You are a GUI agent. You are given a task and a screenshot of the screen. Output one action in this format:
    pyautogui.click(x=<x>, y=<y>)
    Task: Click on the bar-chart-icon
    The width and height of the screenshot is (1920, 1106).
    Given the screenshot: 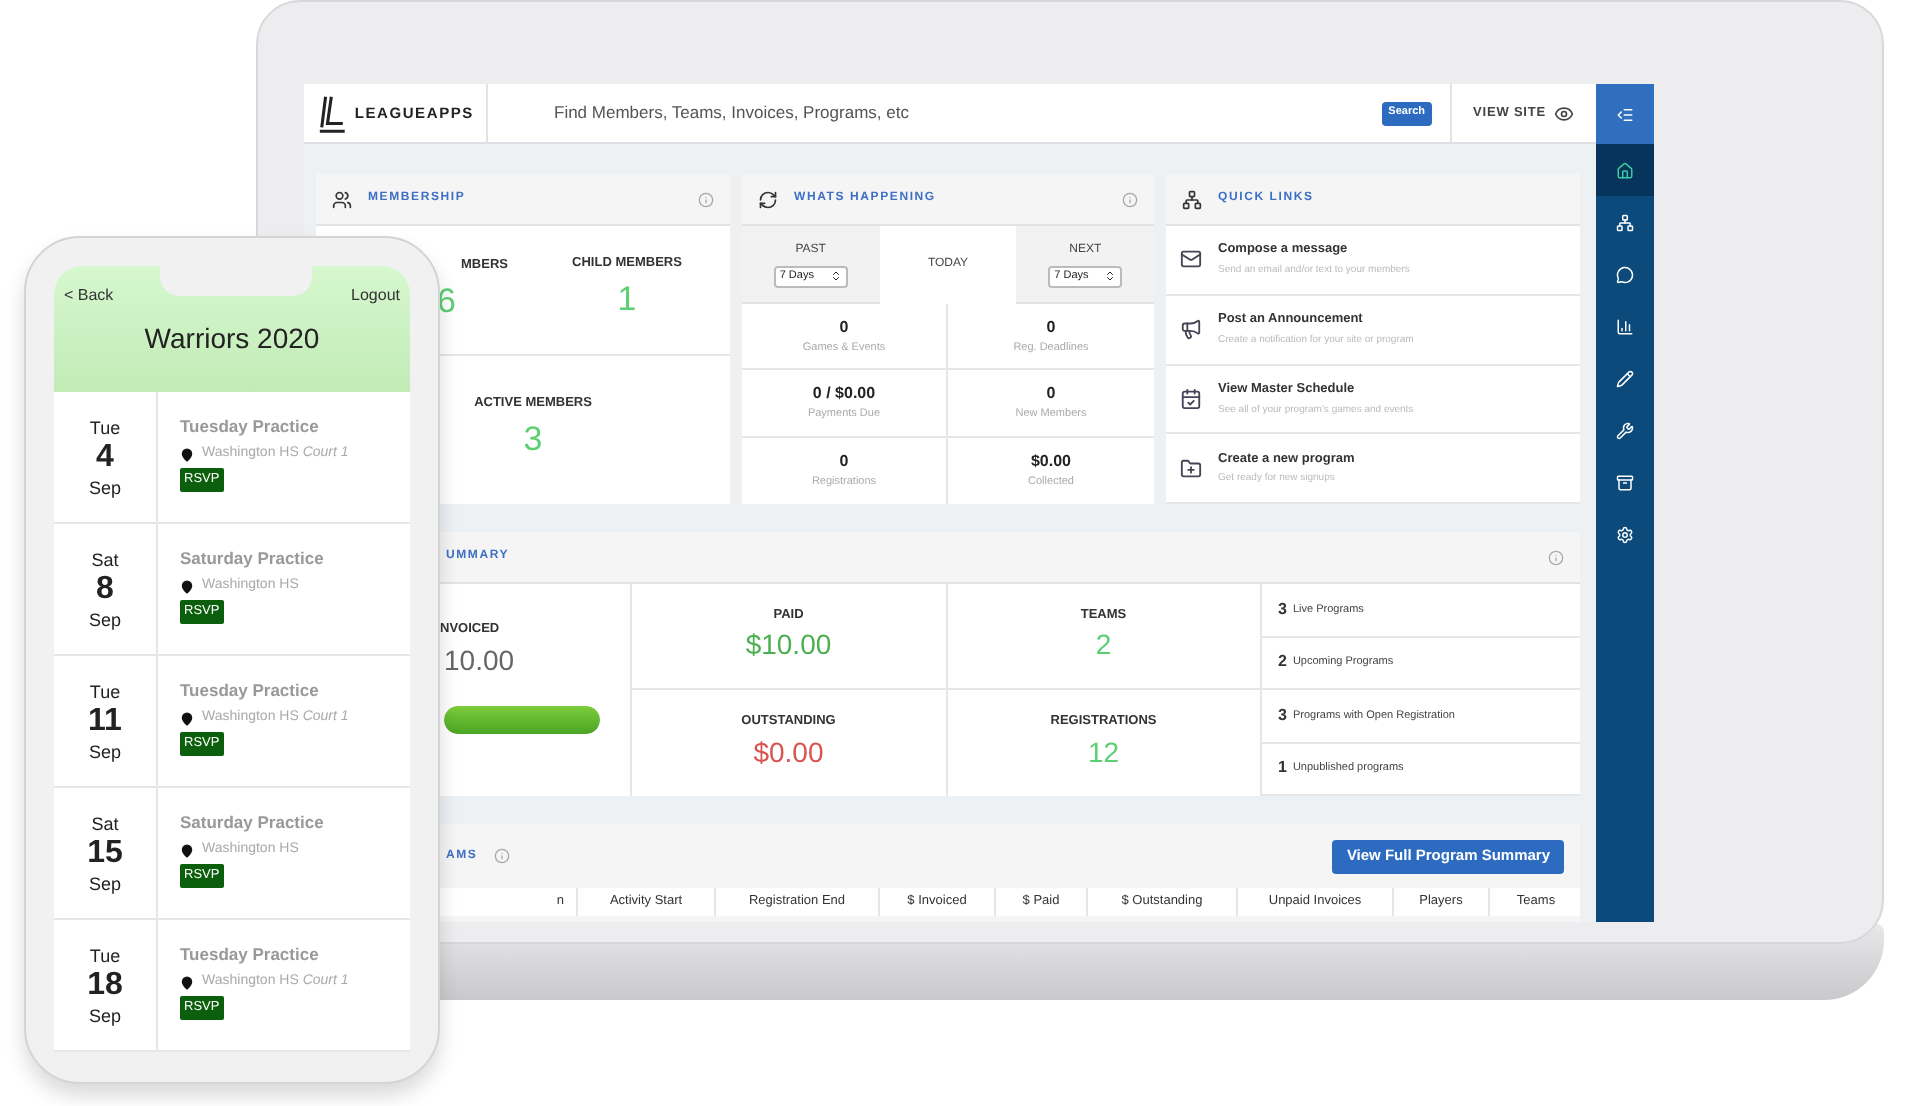 What is the action you would take?
    pyautogui.click(x=1625, y=326)
    